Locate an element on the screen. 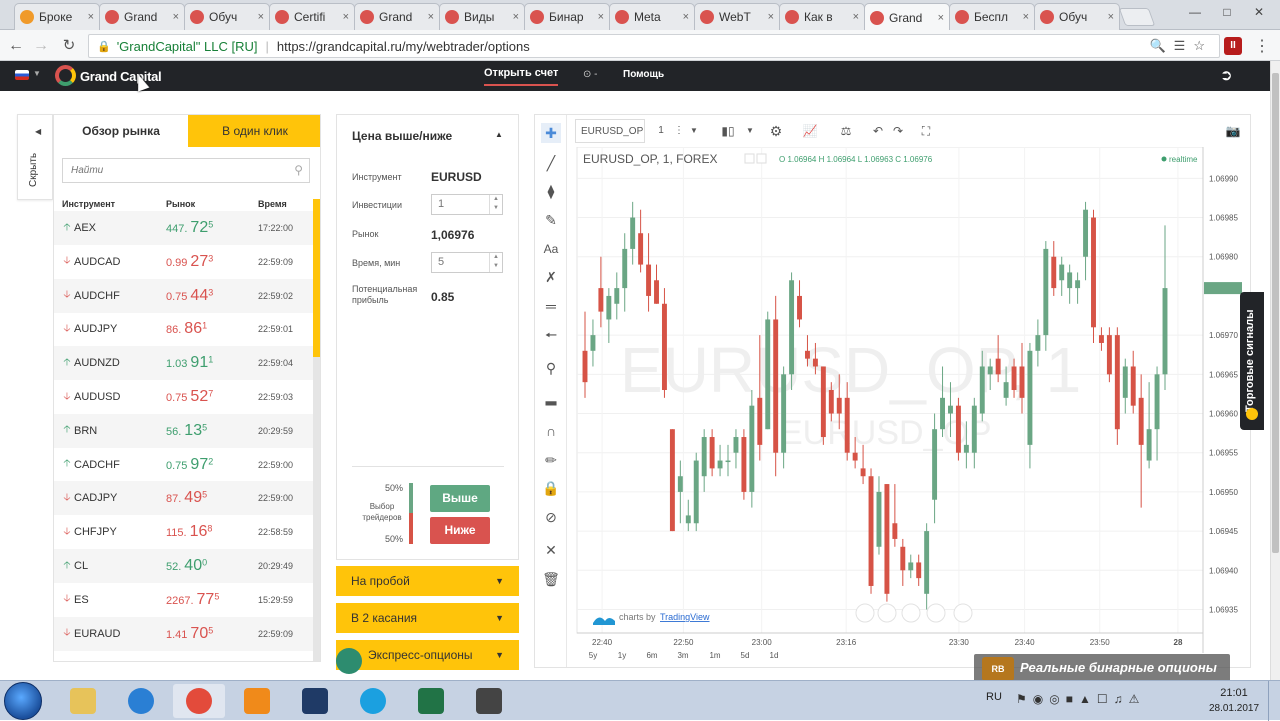 The height and width of the screenshot is (721, 1280). table-row: 🡣 AUDUSD 0.75 527 22:59:03 is located at coordinates (184, 397).